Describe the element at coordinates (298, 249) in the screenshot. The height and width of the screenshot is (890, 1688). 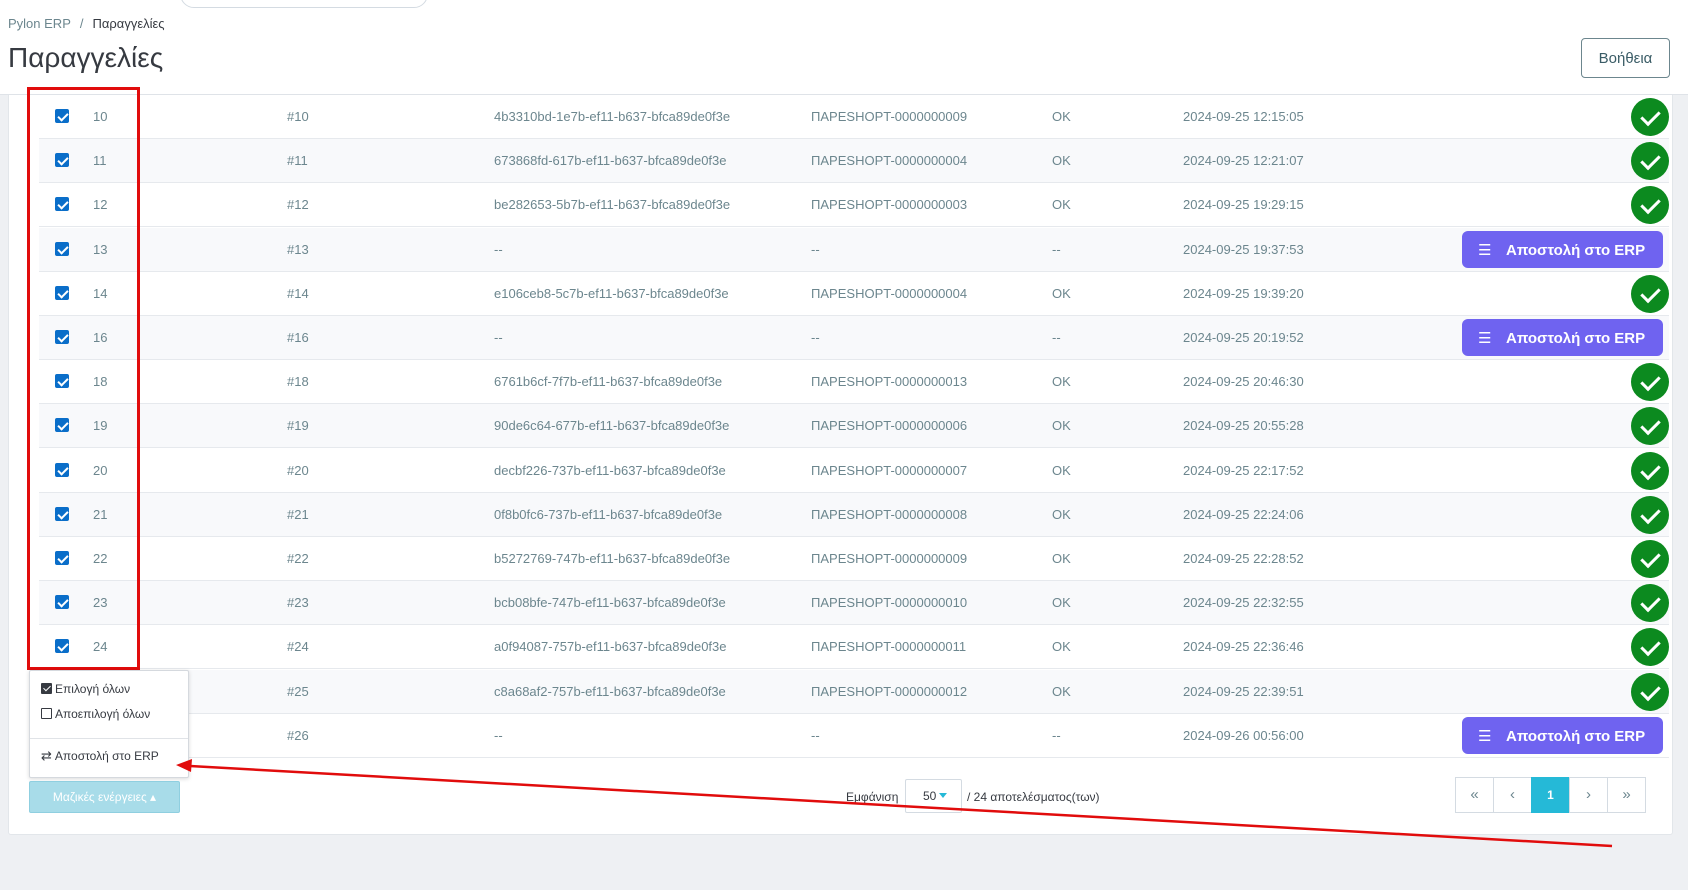
I see `order-reference: #13` at that location.